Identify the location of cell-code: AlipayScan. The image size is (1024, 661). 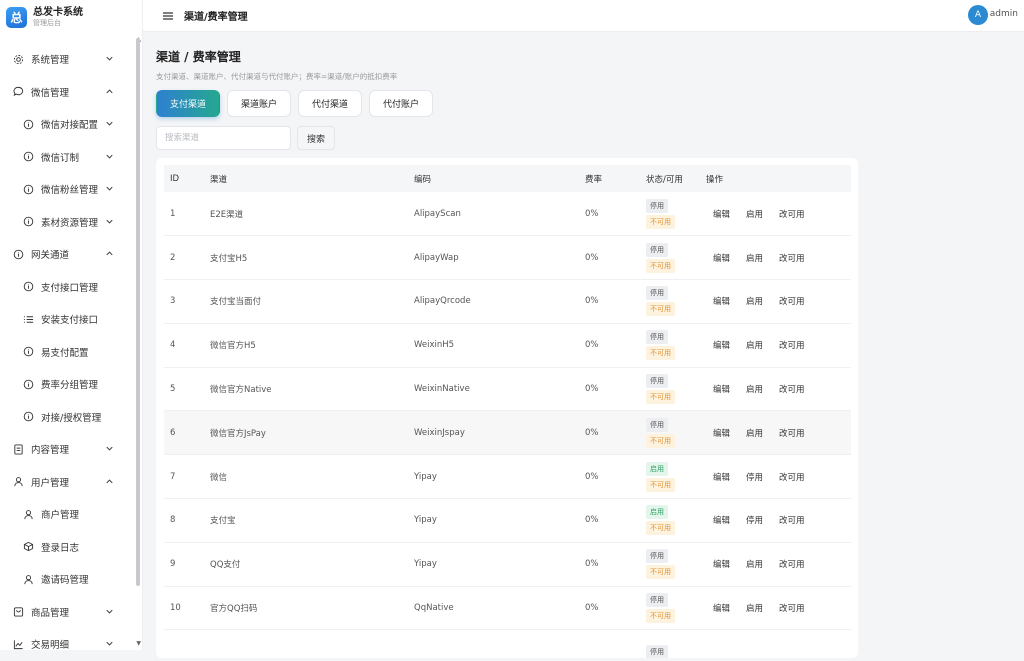
(499, 214).